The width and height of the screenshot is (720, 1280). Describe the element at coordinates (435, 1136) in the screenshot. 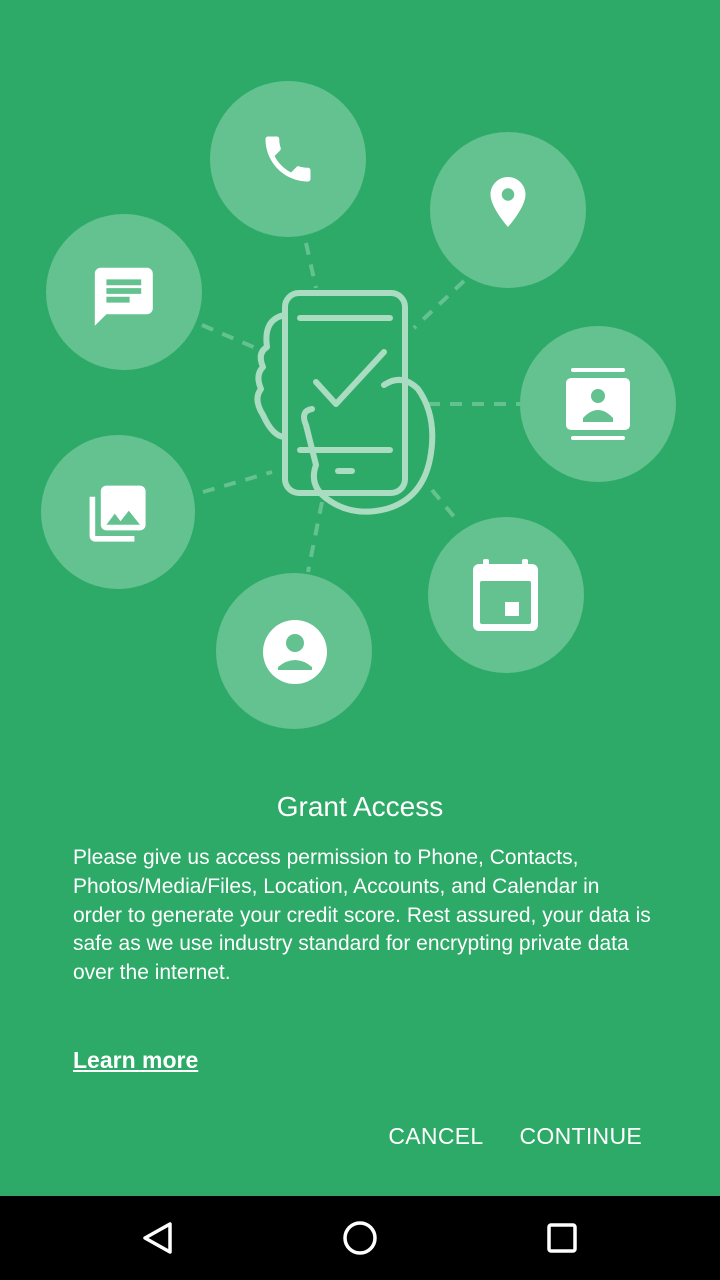

I see `cancel-button: CANCEL` at that location.